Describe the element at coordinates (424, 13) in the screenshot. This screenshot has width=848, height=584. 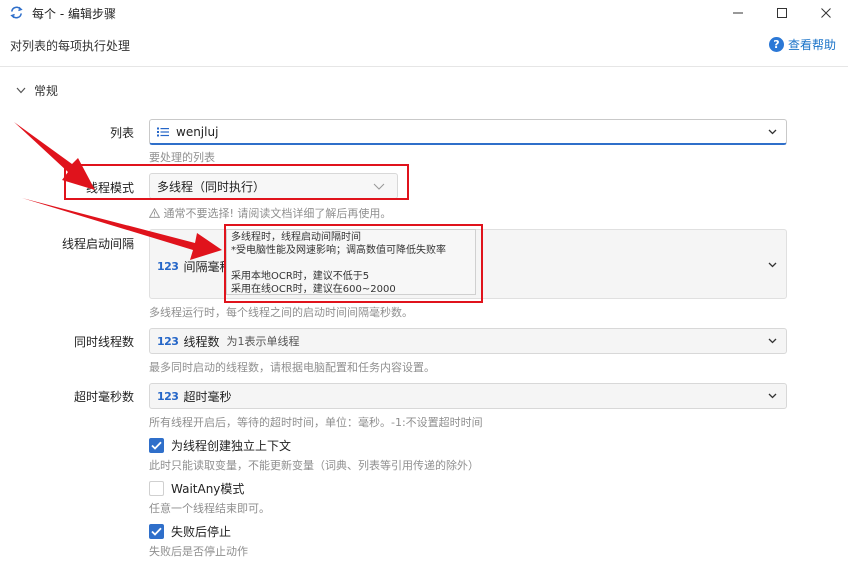
I see `title-bar: 每个 - 编辑步骤` at that location.